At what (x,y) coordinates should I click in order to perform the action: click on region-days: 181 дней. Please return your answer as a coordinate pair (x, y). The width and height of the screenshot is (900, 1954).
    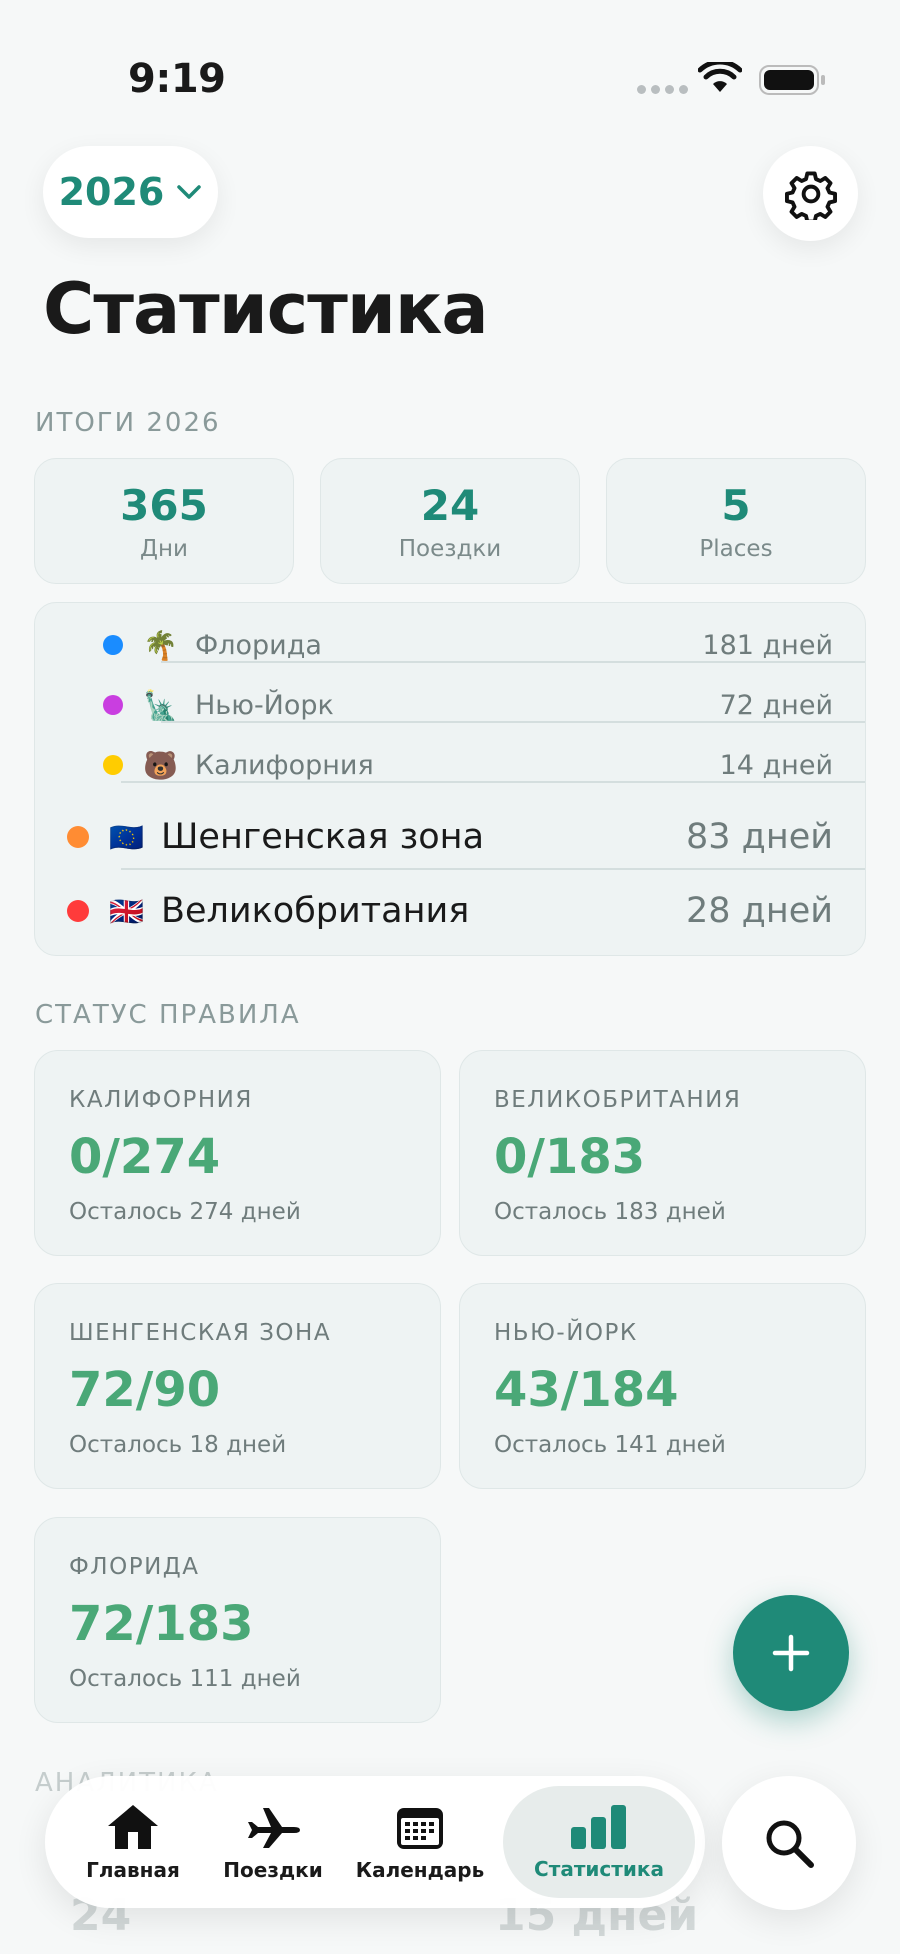
    Looking at the image, I should click on (767, 645).